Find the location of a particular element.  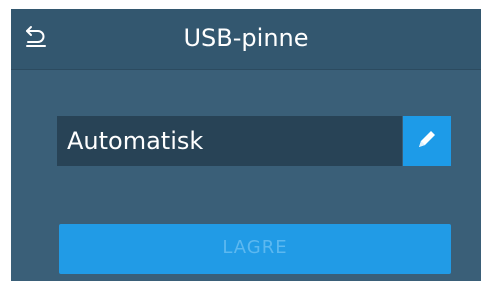

header-divider is located at coordinates (246, 69).